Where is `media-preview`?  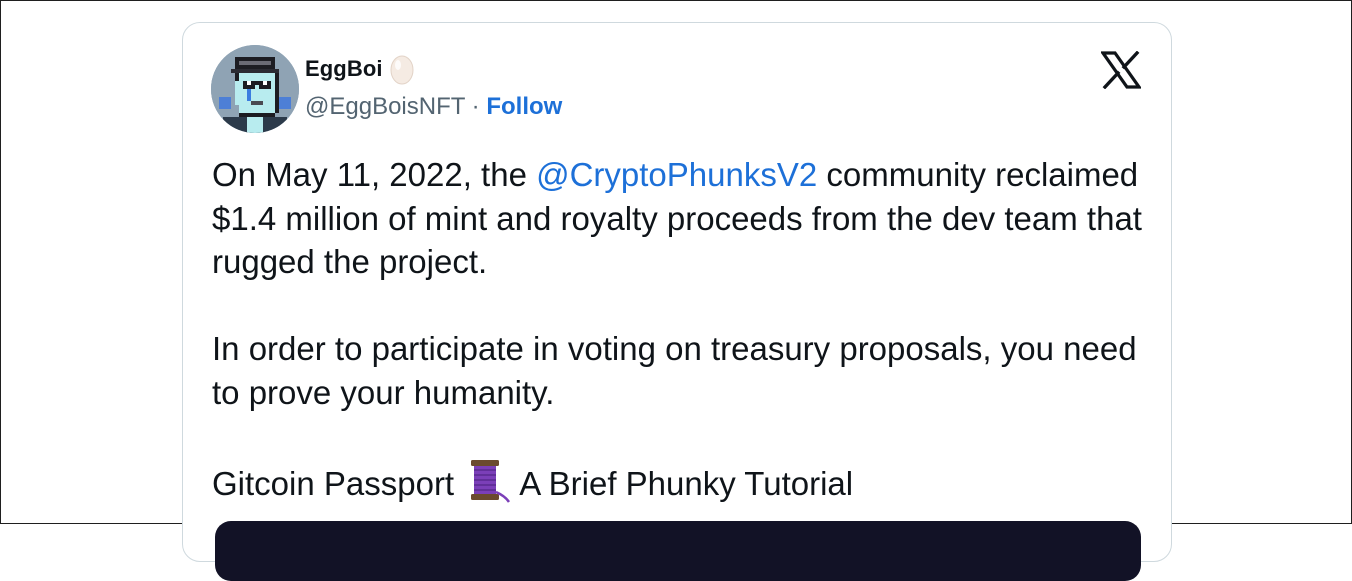 media-preview is located at coordinates (678, 551).